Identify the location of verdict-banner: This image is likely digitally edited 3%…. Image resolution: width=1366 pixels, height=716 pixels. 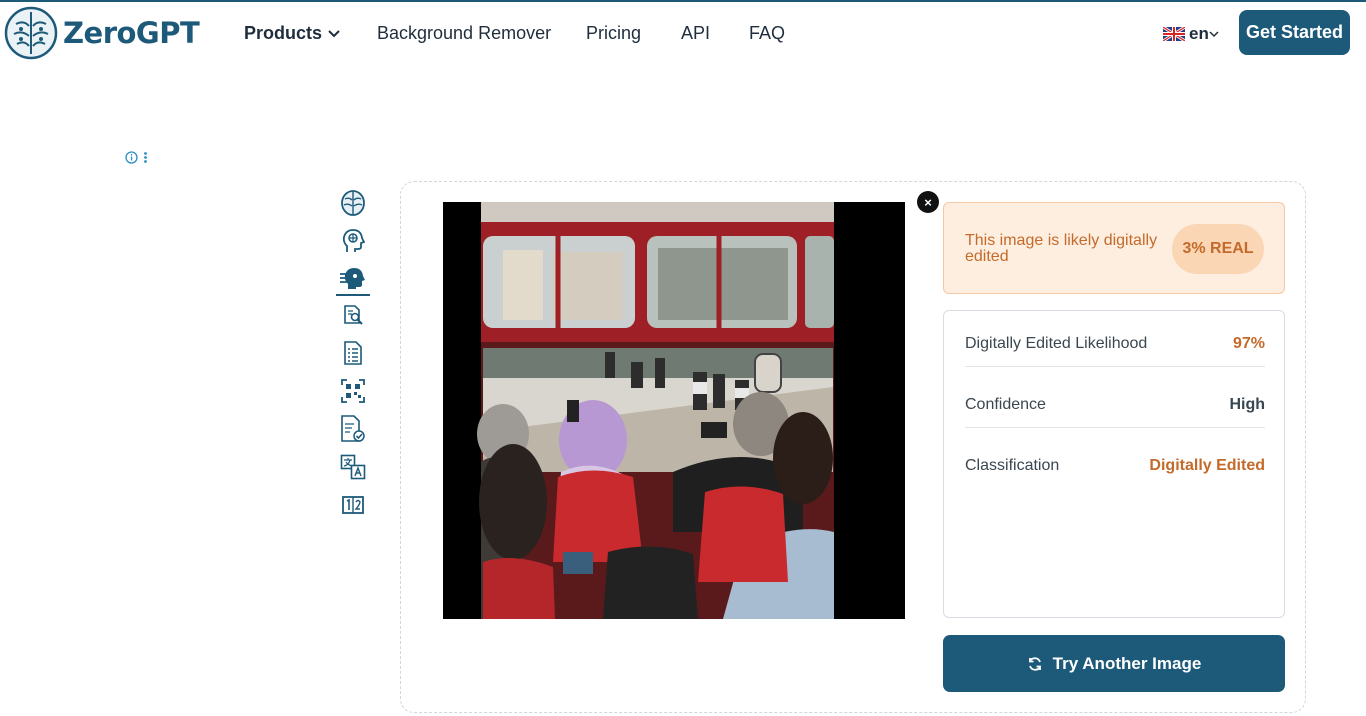
(1114, 248).